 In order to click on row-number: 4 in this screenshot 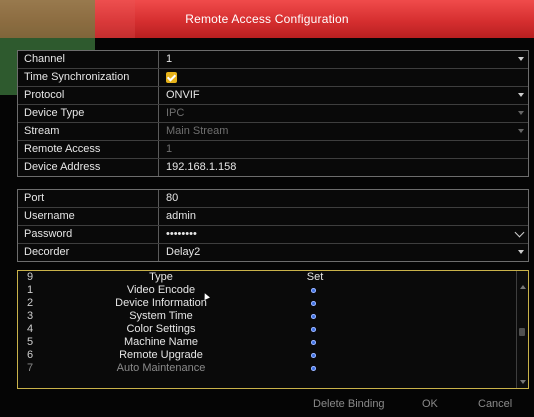, I will do `click(30, 329)`.